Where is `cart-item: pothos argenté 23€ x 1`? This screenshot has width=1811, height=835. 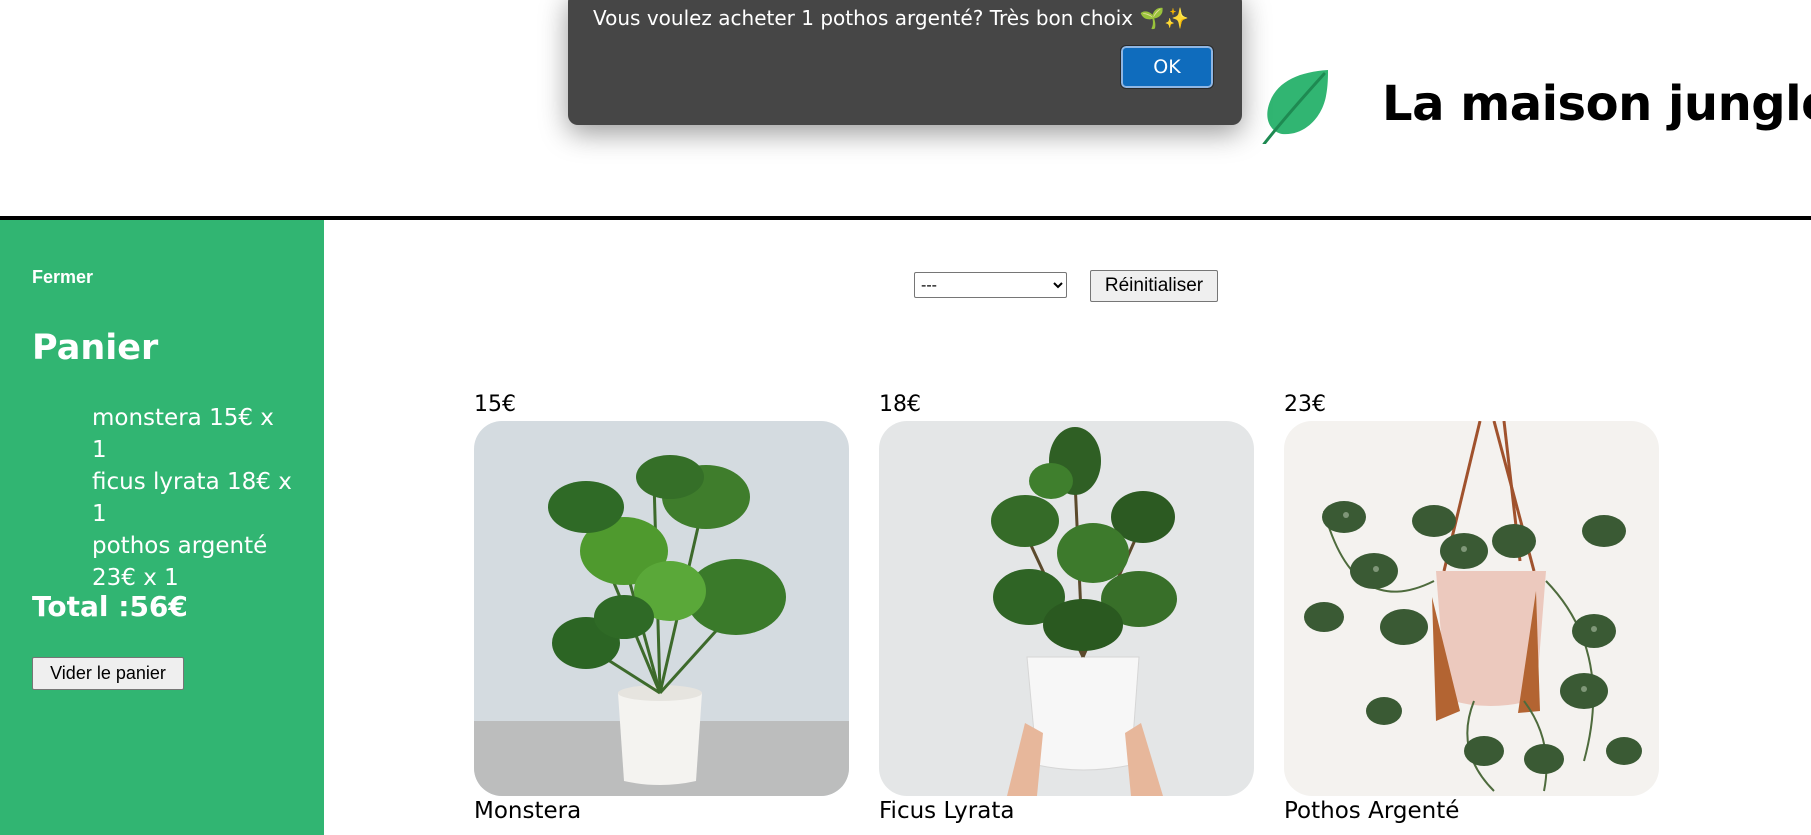 cart-item: pothos argenté 23€ x 1 is located at coordinates (180, 562).